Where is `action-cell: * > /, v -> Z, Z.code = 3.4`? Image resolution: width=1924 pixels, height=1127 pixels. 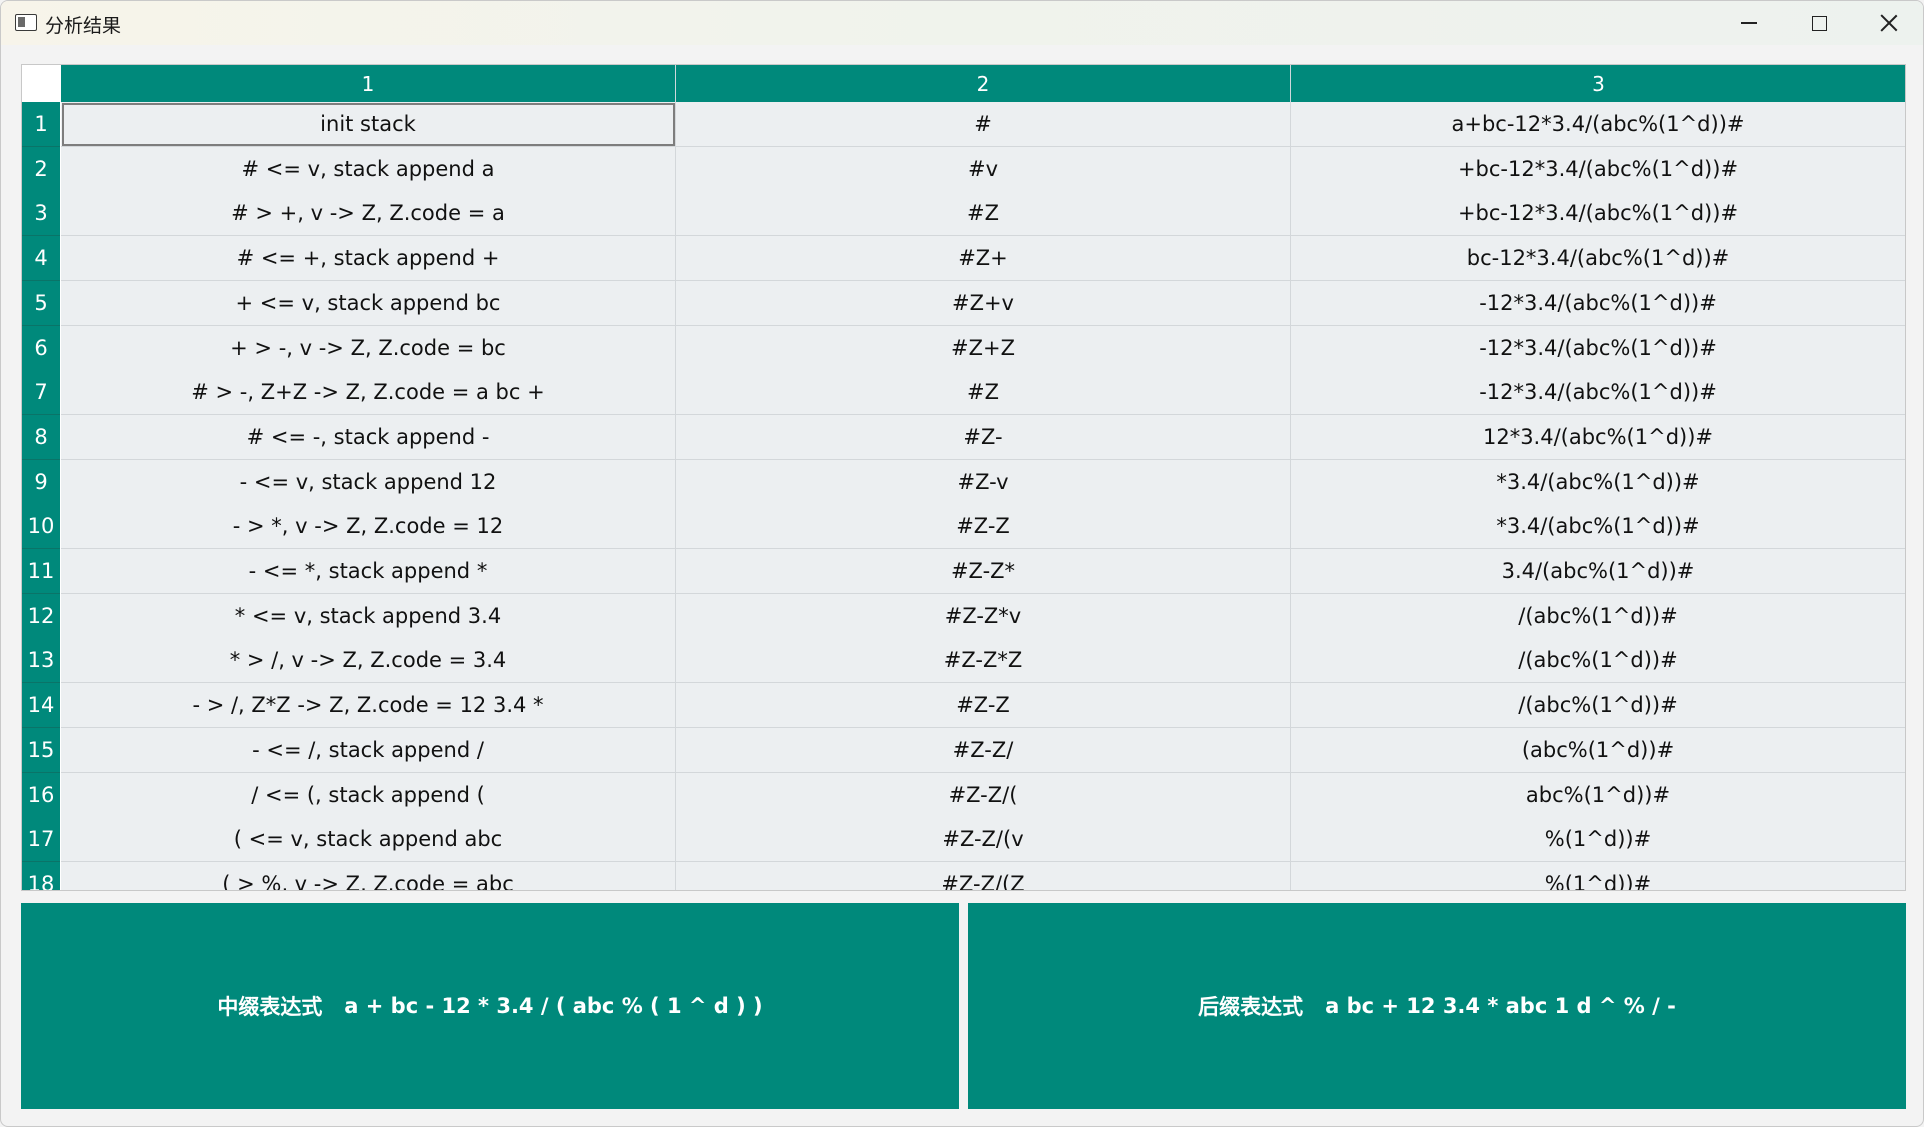 action-cell: * > /, v -> Z, Z.code = 3.4 is located at coordinates (368, 661).